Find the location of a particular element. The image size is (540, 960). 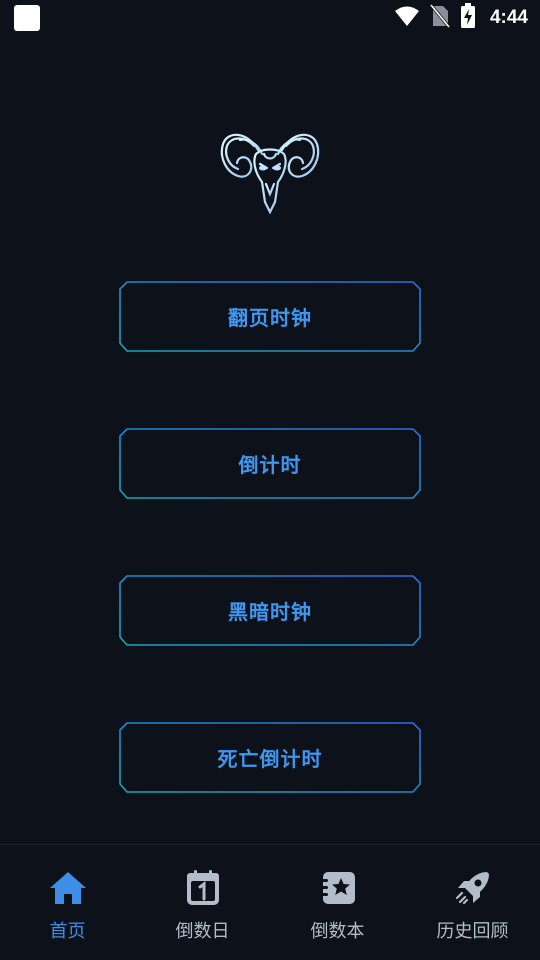

wifi-icon is located at coordinates (407, 18).